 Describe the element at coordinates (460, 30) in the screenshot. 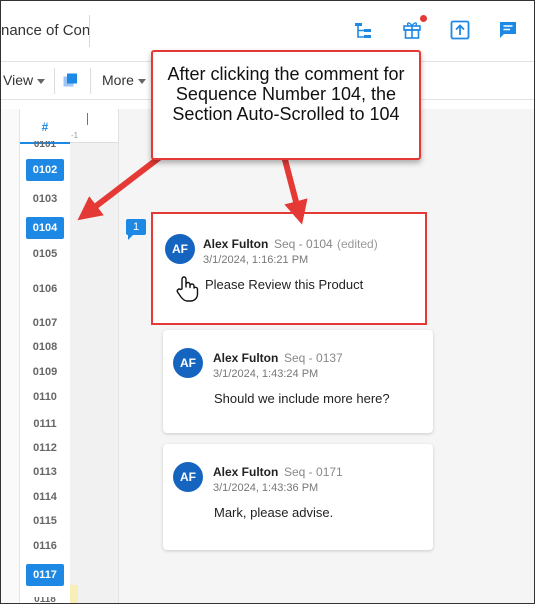

I see `upload-icon` at that location.